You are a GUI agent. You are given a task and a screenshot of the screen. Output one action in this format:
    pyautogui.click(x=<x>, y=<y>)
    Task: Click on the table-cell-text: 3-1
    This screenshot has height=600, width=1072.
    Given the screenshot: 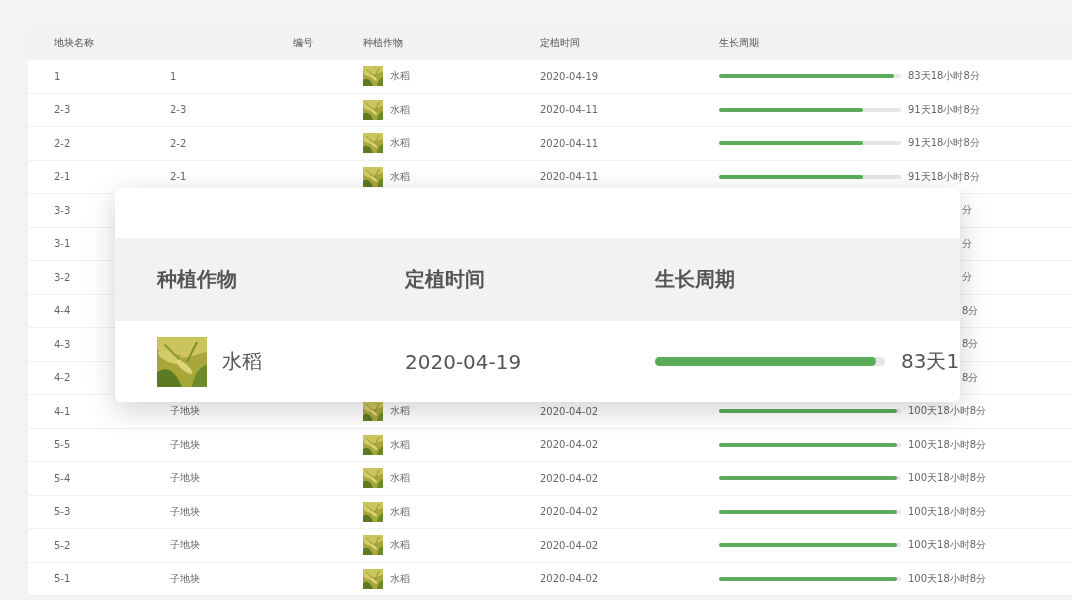 What is the action you would take?
    pyautogui.click(x=63, y=244)
    